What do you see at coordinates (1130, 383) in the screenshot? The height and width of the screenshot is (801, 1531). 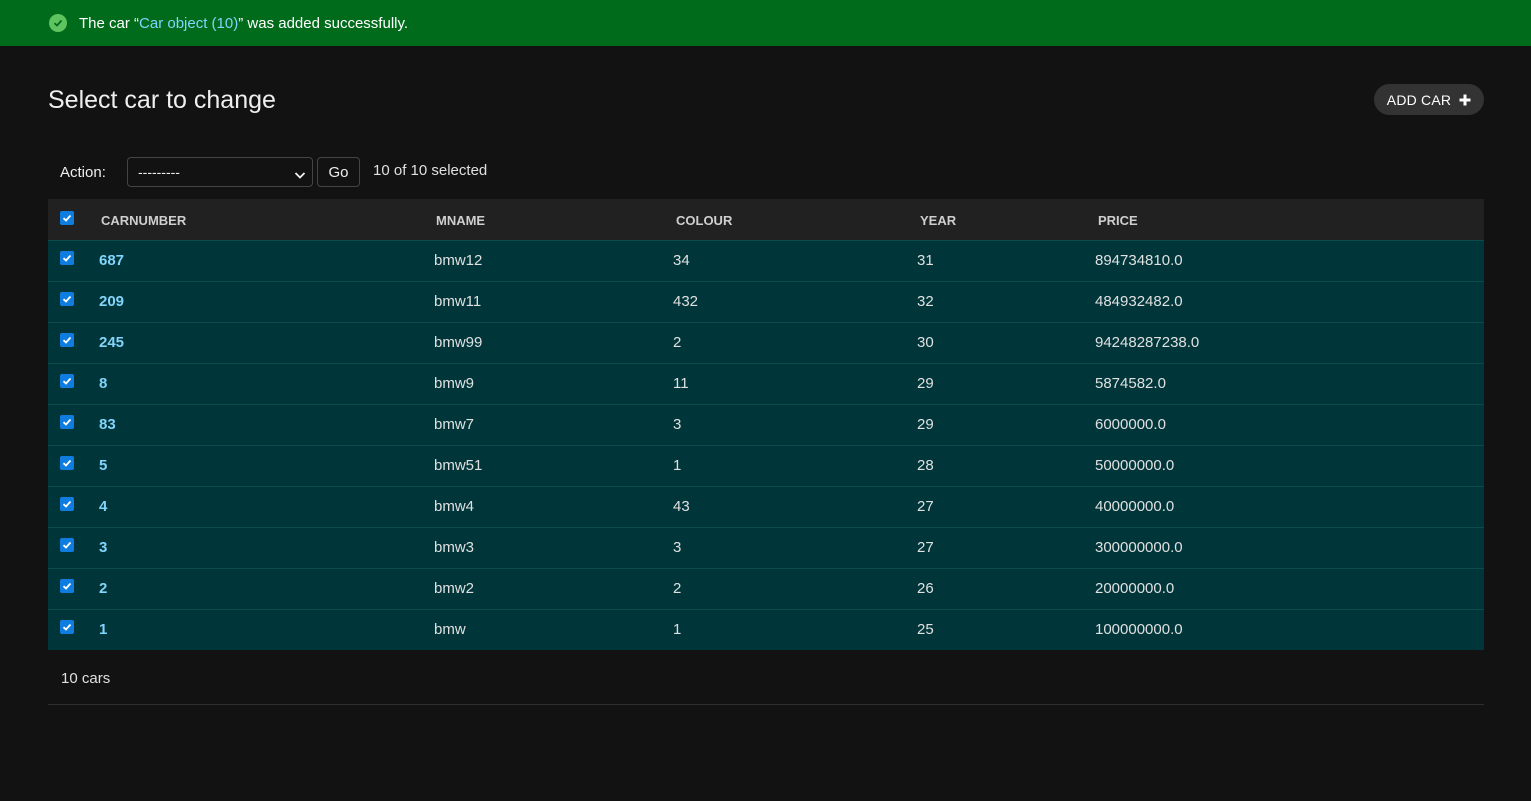 I see `price-cell: 5874582.0` at bounding box center [1130, 383].